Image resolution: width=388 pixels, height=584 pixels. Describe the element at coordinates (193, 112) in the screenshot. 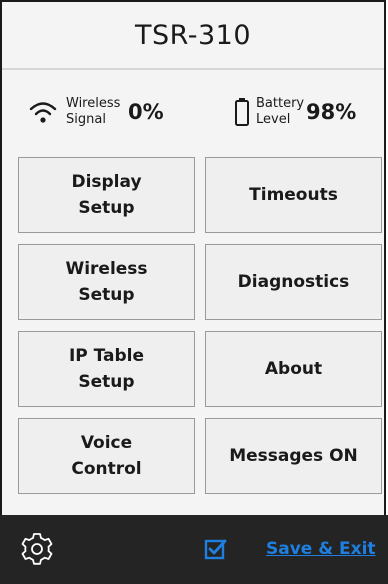

I see `status-row: Wireless Signal 0% Battery Level 98%` at that location.